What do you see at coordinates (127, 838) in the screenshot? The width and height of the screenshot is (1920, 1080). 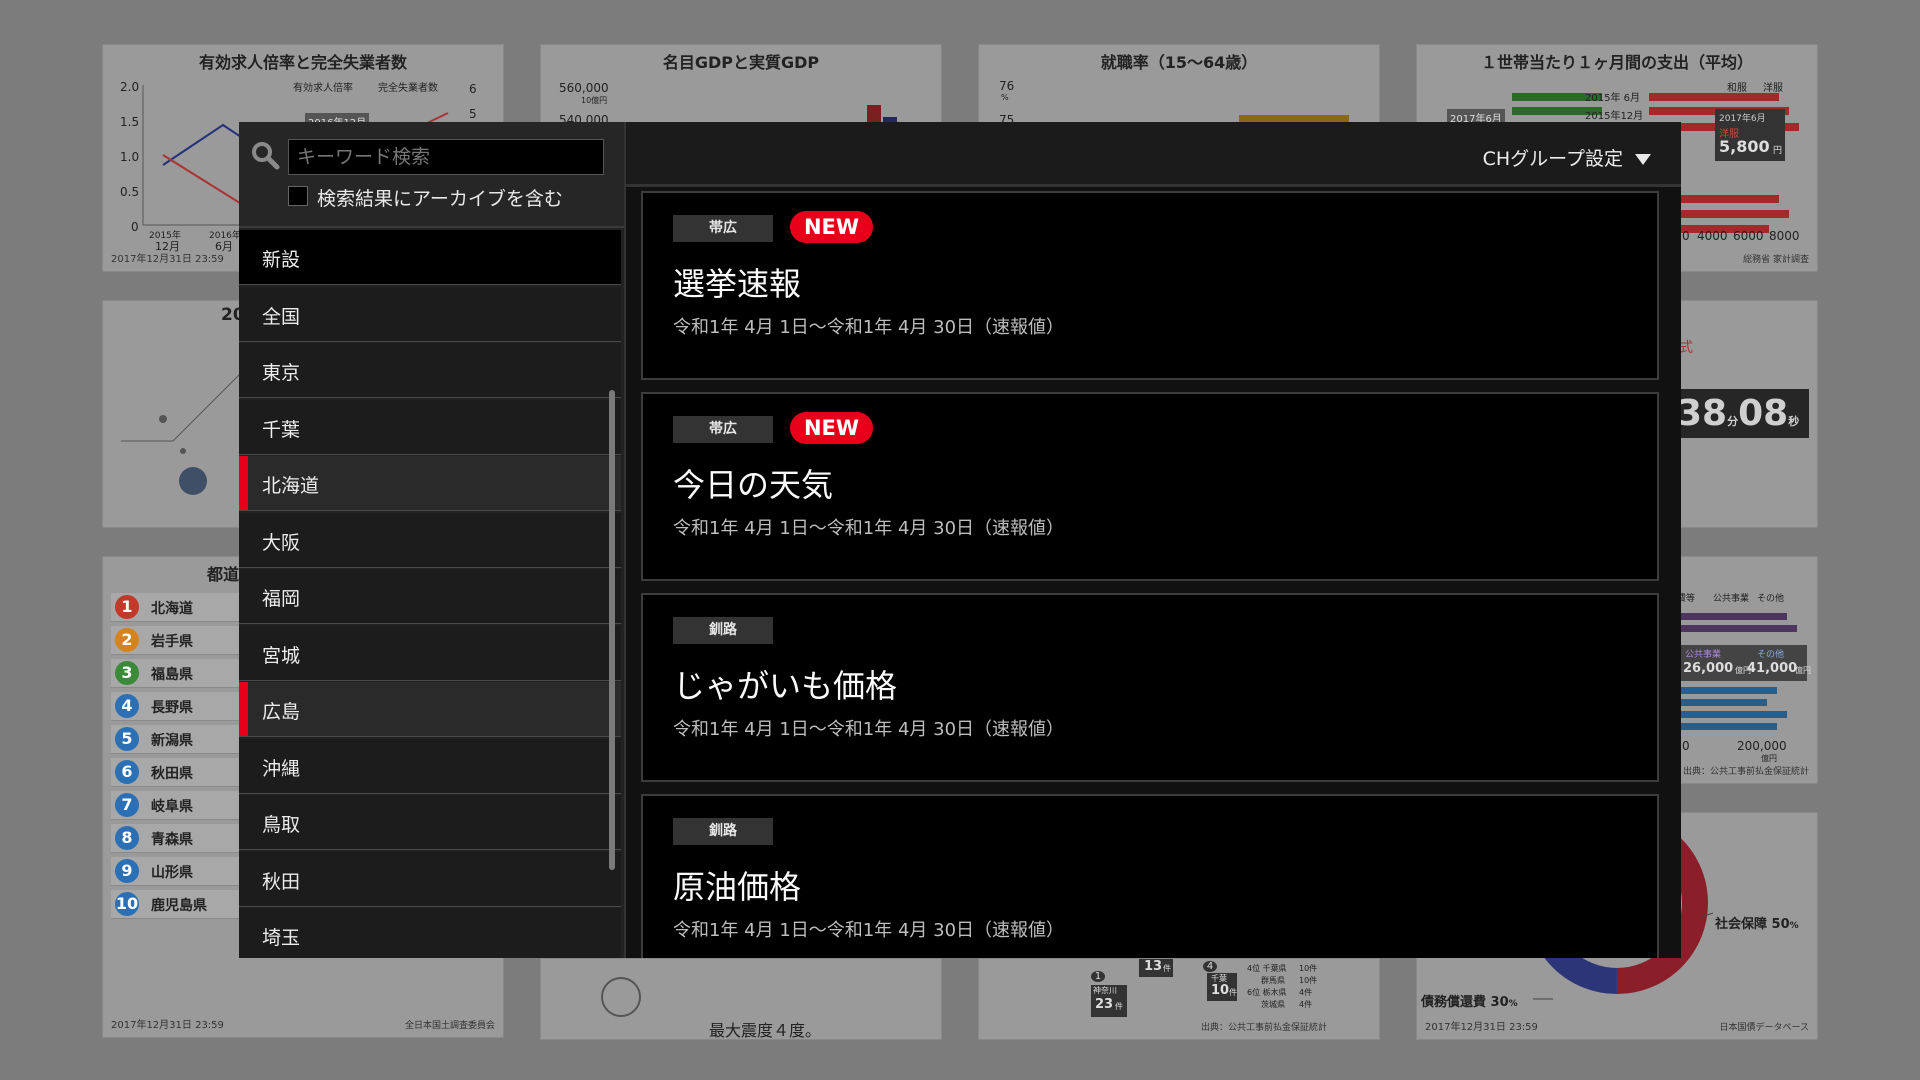 I see `bg-rank-number: 8` at bounding box center [127, 838].